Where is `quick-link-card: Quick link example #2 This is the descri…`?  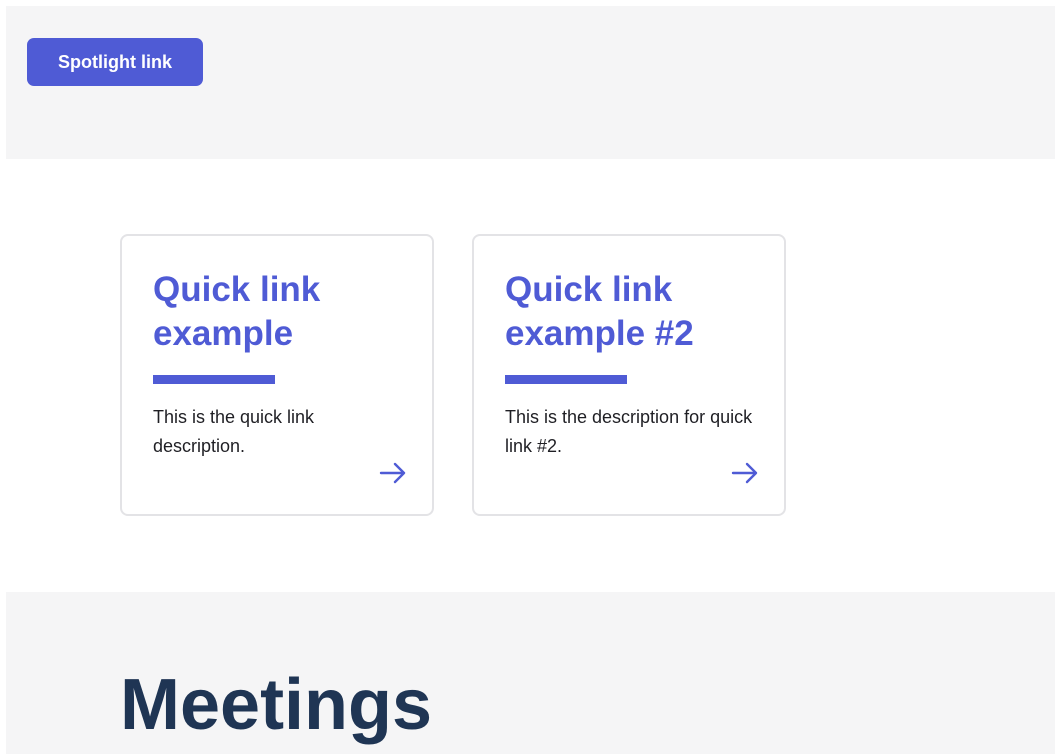 quick-link-card: Quick link example #2 This is the descri… is located at coordinates (629, 375).